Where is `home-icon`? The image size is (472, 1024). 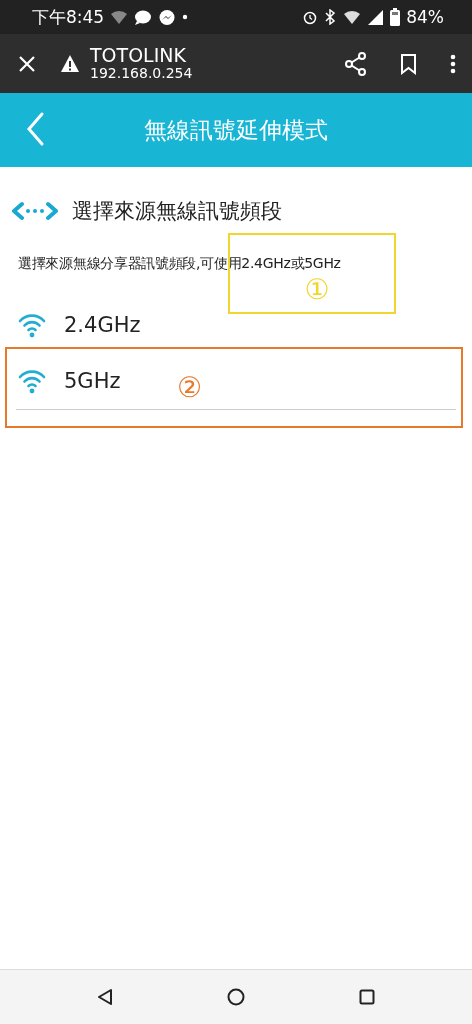
home-icon is located at coordinates (236, 997).